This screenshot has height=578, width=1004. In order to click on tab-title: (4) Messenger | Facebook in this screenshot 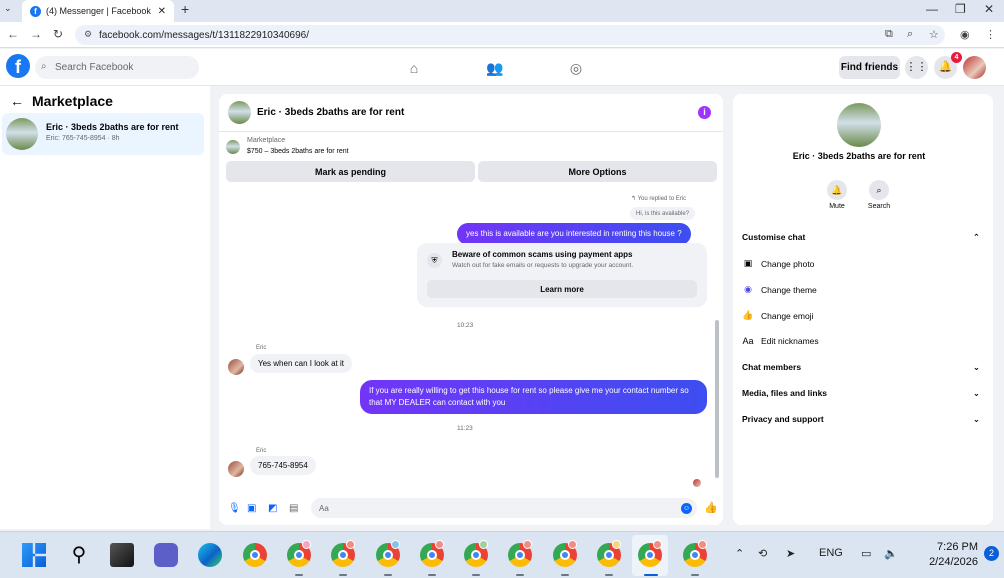, I will do `click(98, 11)`.